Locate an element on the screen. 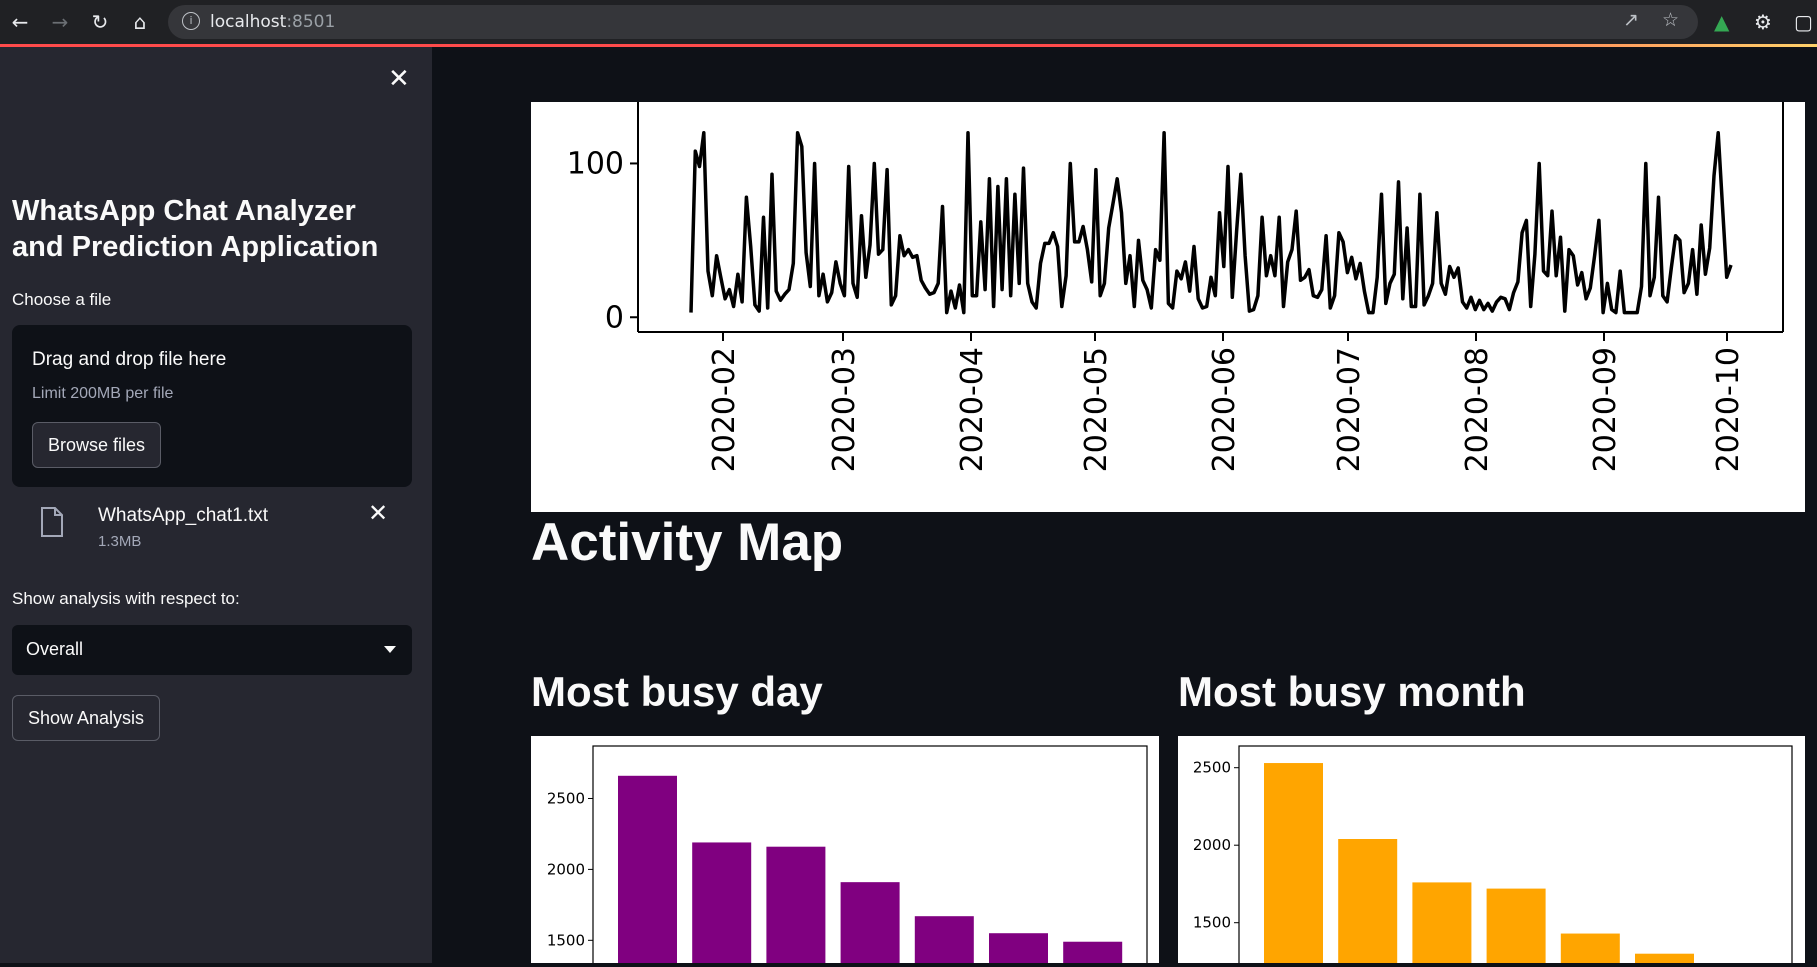  busy-month-chart-card: 1500 2000 2500 is located at coordinates (1491, 851).